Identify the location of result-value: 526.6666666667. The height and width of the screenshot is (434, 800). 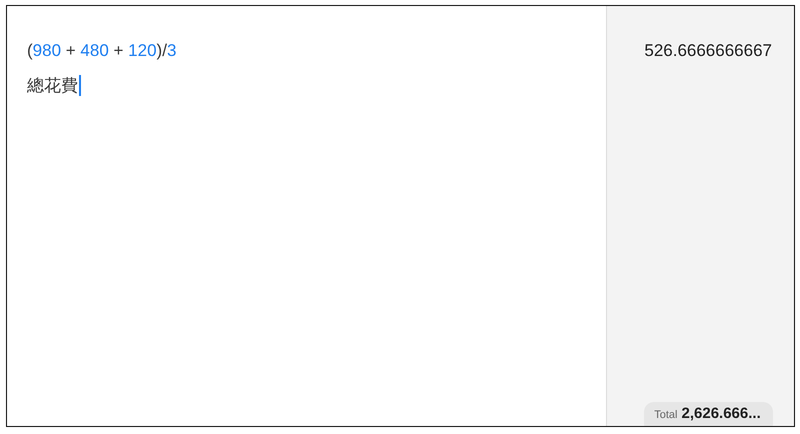
(708, 51).